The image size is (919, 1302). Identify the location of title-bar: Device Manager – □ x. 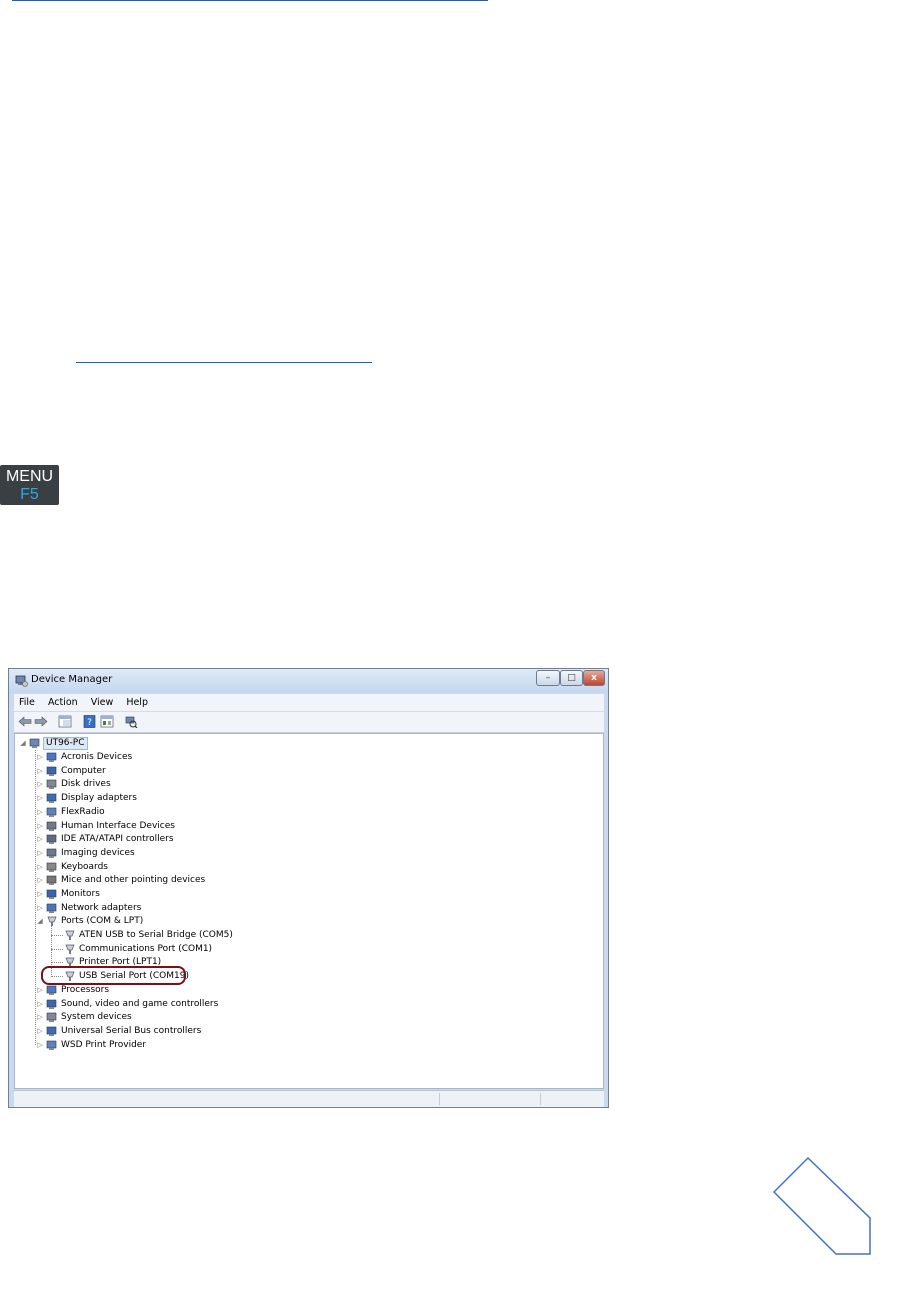
(308, 681).